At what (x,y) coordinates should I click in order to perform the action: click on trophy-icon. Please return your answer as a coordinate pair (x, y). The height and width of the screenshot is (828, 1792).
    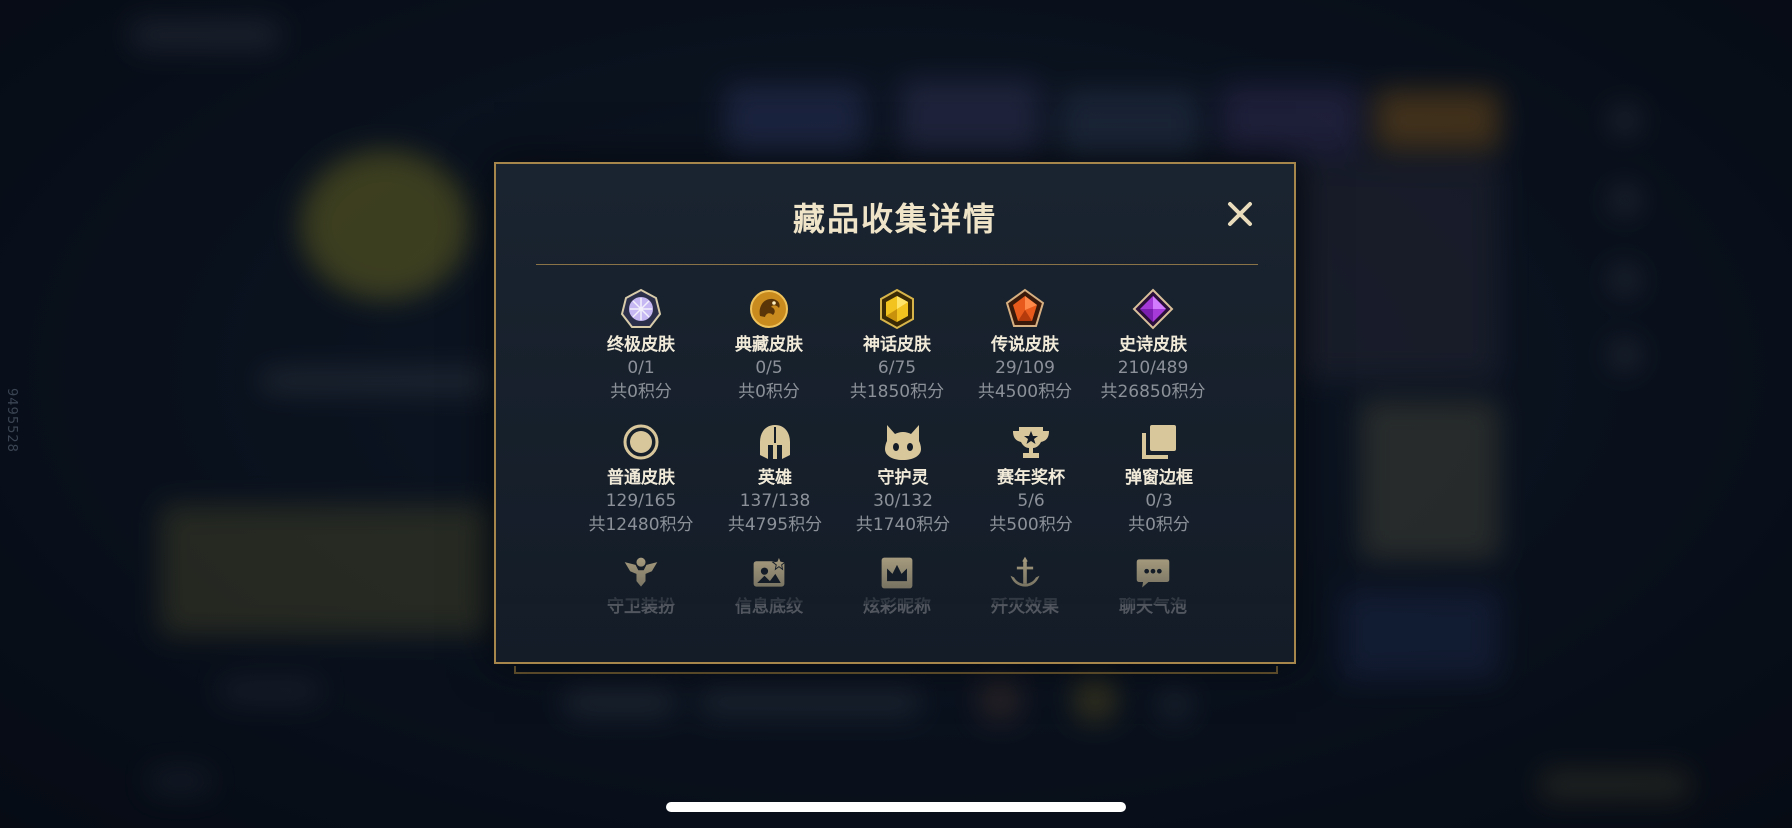
    Looking at the image, I should click on (1031, 442).